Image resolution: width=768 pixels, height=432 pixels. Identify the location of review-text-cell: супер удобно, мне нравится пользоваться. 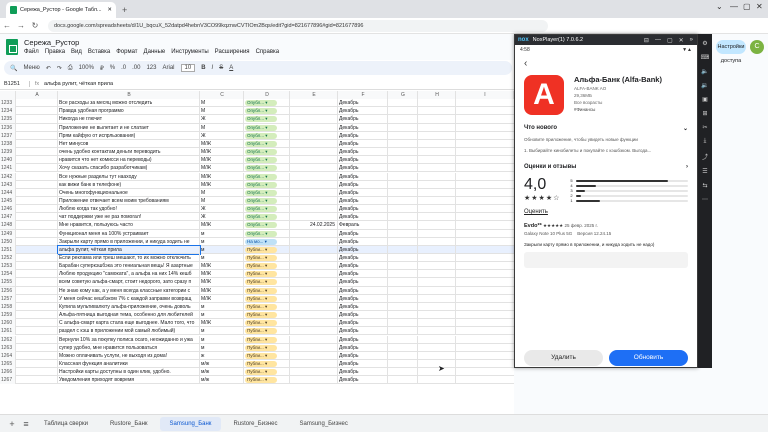
(129, 347).